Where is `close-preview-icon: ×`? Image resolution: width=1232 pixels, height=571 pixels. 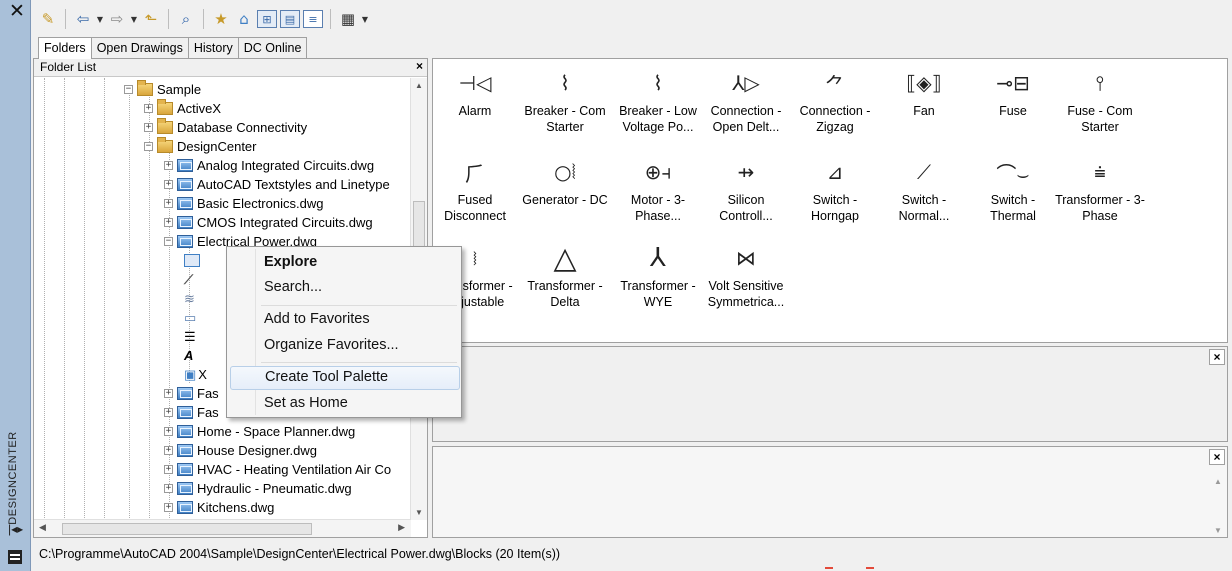 close-preview-icon: × is located at coordinates (1217, 357).